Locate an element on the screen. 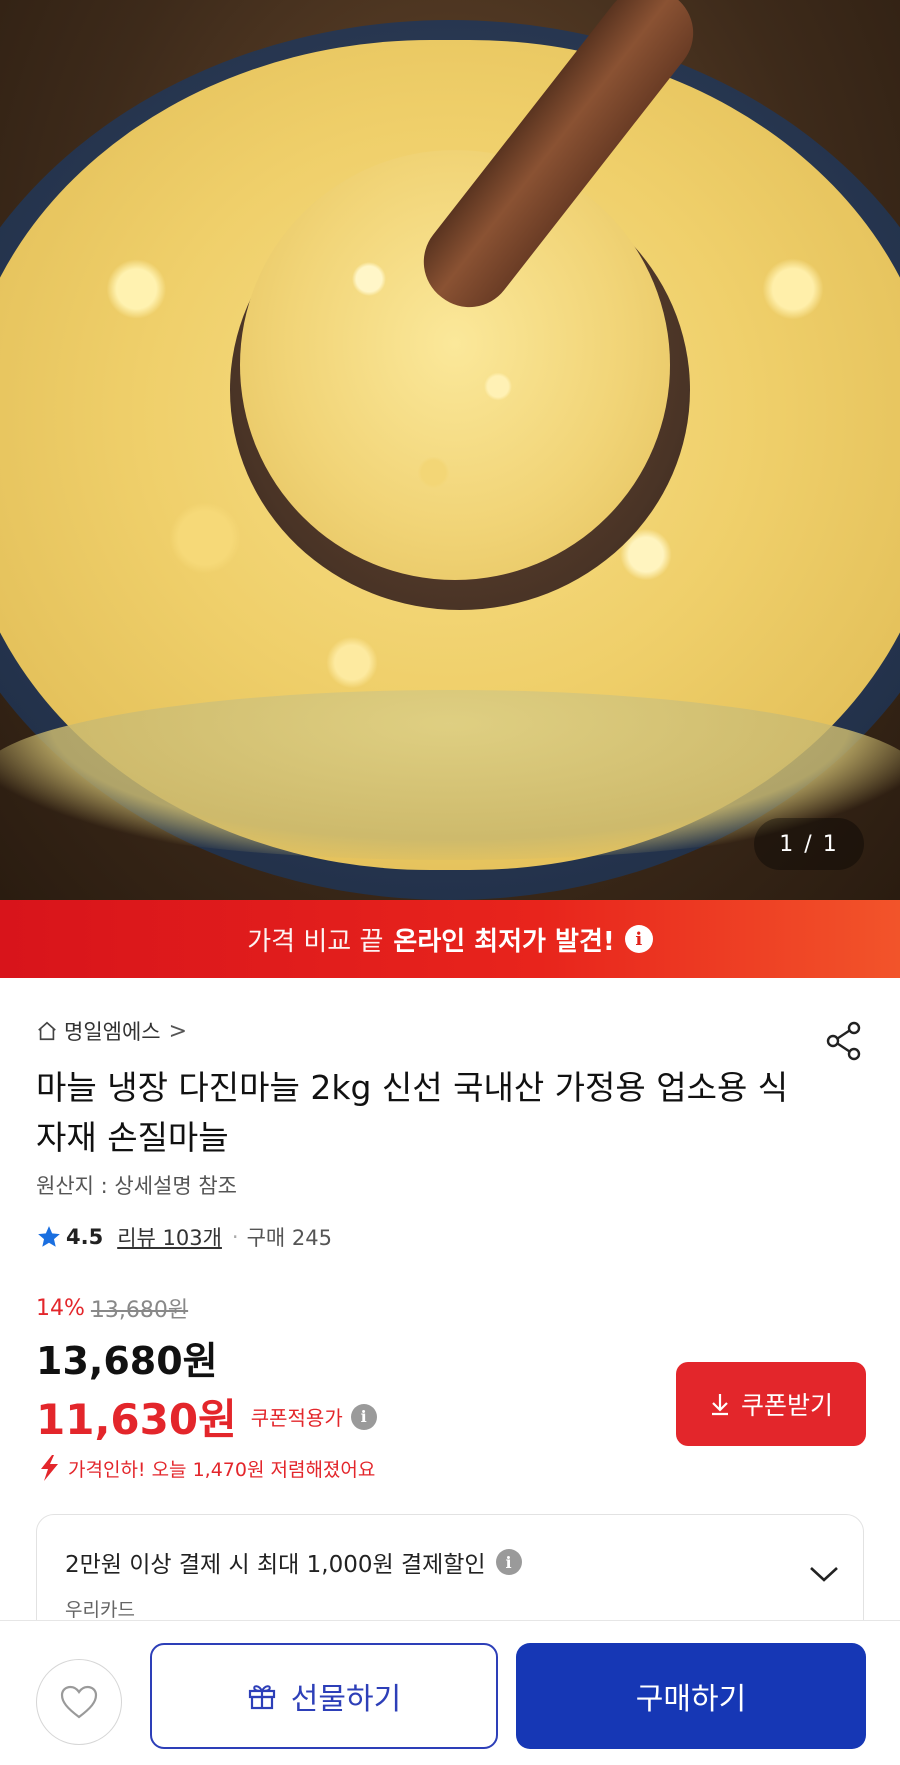 The height and width of the screenshot is (1765, 900). gift-icon is located at coordinates (261, 1697).